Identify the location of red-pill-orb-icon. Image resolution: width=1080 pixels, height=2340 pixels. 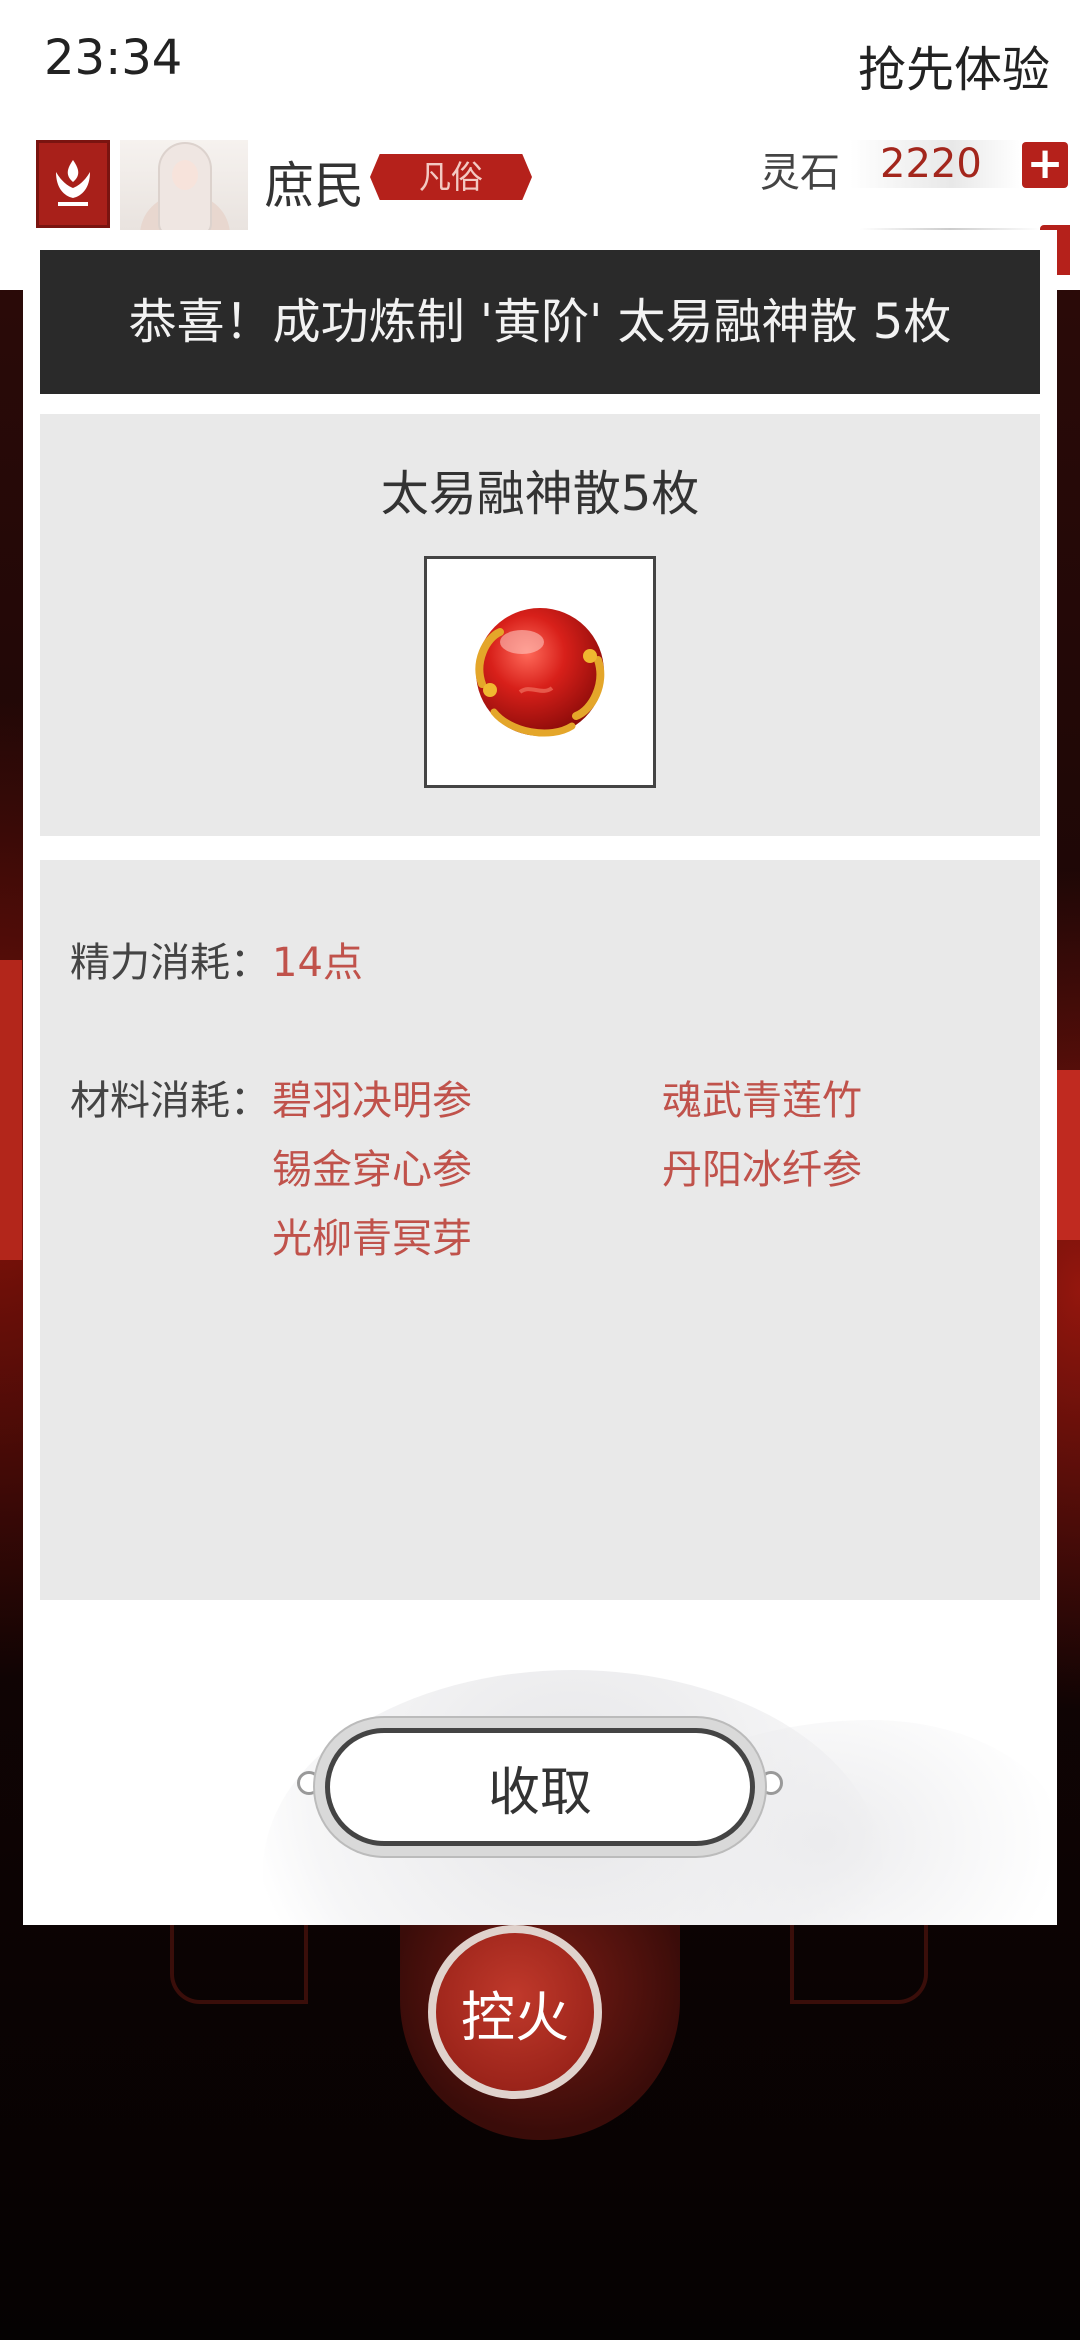
(540, 672).